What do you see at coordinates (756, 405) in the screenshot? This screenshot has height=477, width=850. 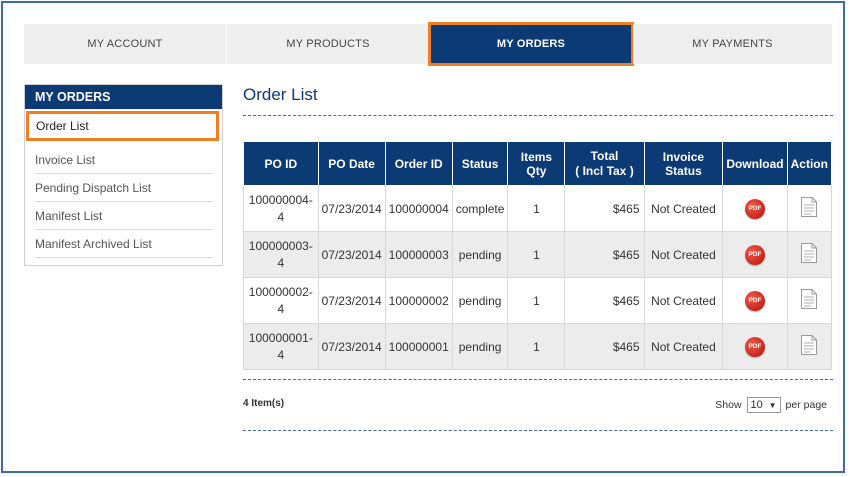 I see `per-page-value: 10` at bounding box center [756, 405].